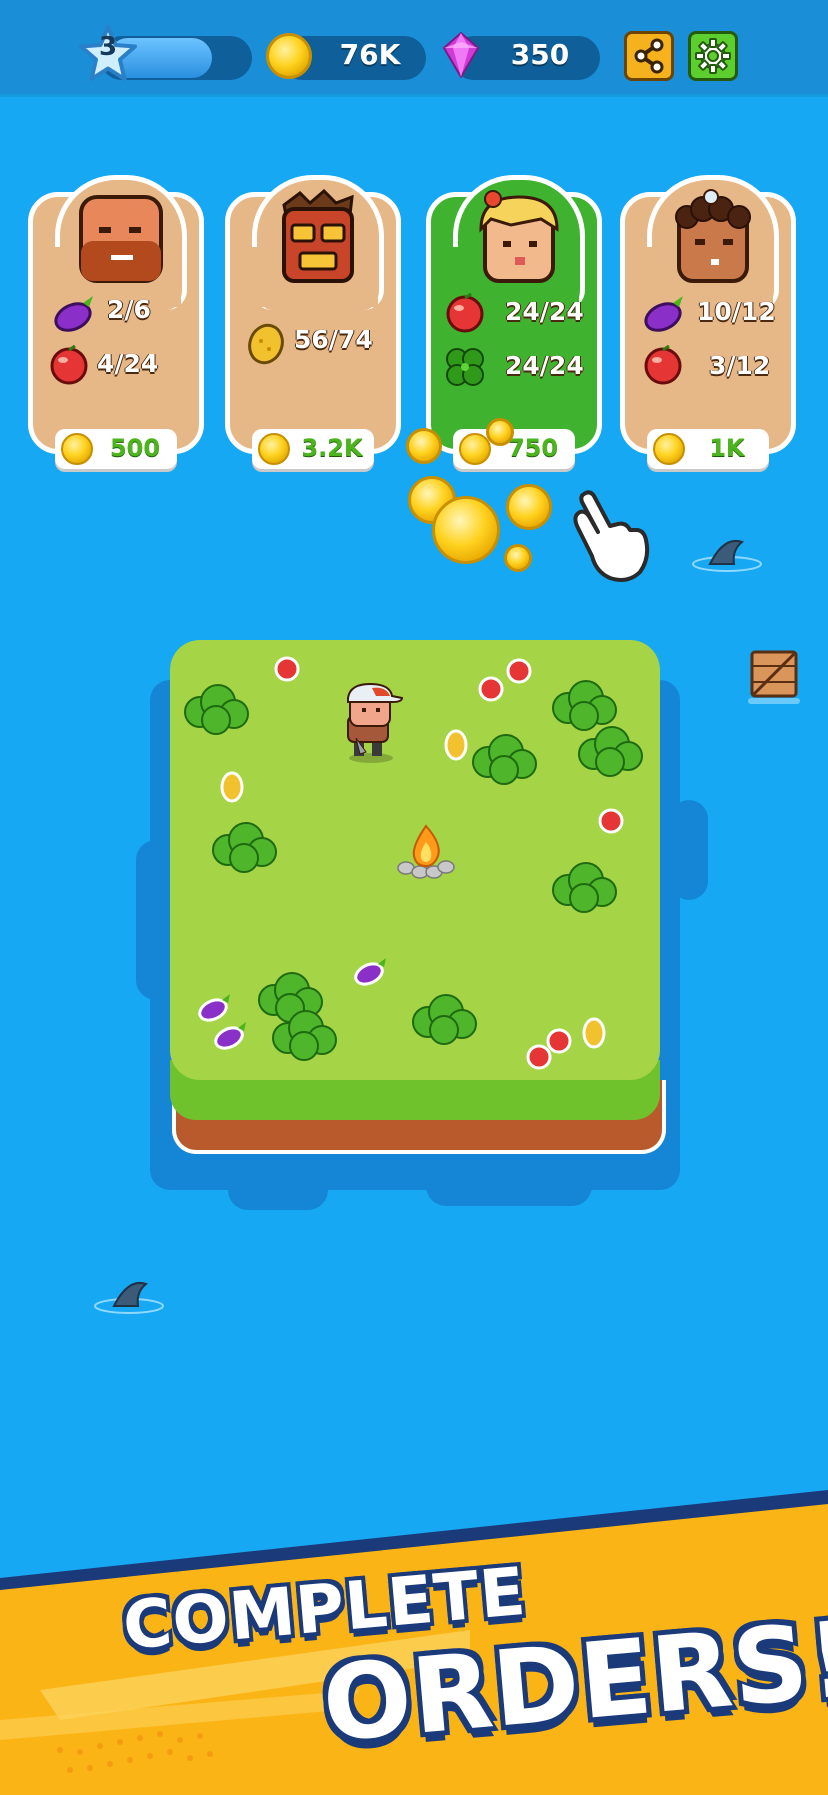 This screenshot has height=1795, width=828. Describe the element at coordinates (544, 311) in the screenshot. I see `order-3-item-1-progress: 24/24` at that location.